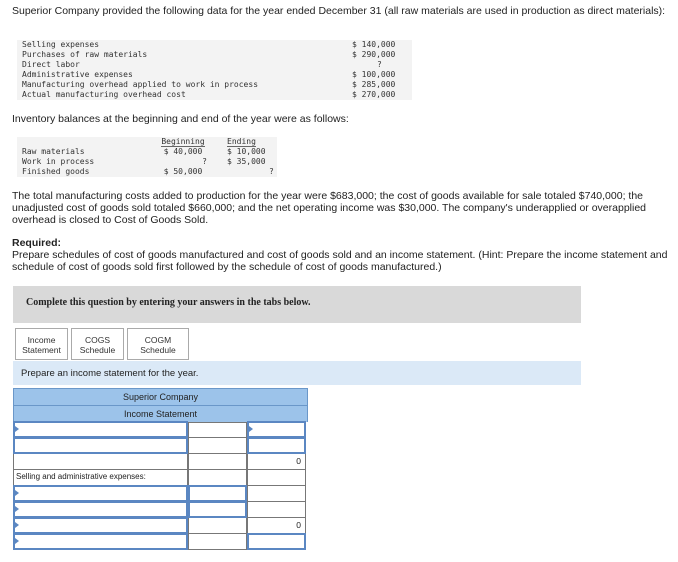 The width and height of the screenshot is (678, 562). I want to click on beginning-value: $ 50,000, so click(183, 171).